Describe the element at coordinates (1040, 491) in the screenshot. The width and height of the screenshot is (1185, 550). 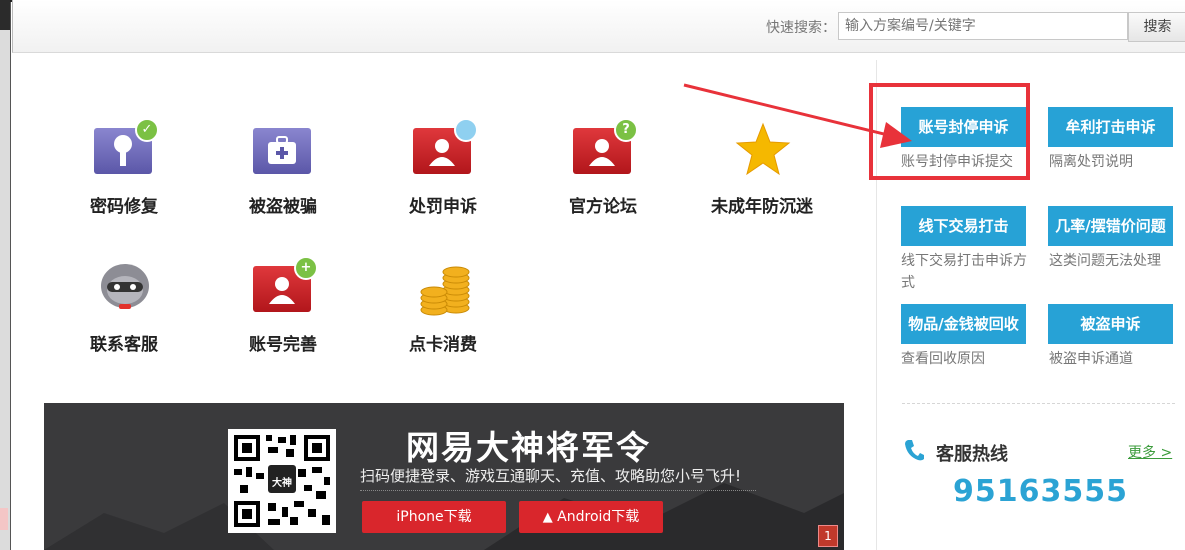
I see `hotline-number: 95163555` at that location.